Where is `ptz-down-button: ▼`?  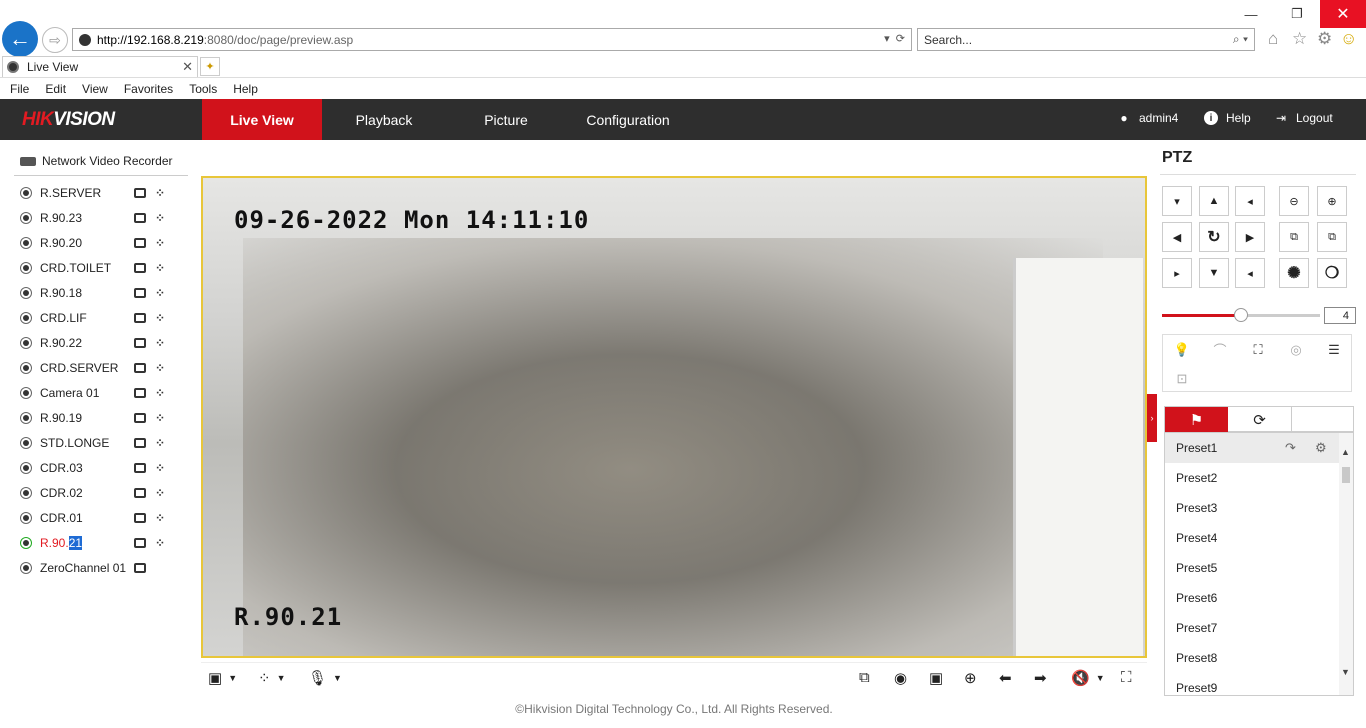 ptz-down-button: ▼ is located at coordinates (1214, 273).